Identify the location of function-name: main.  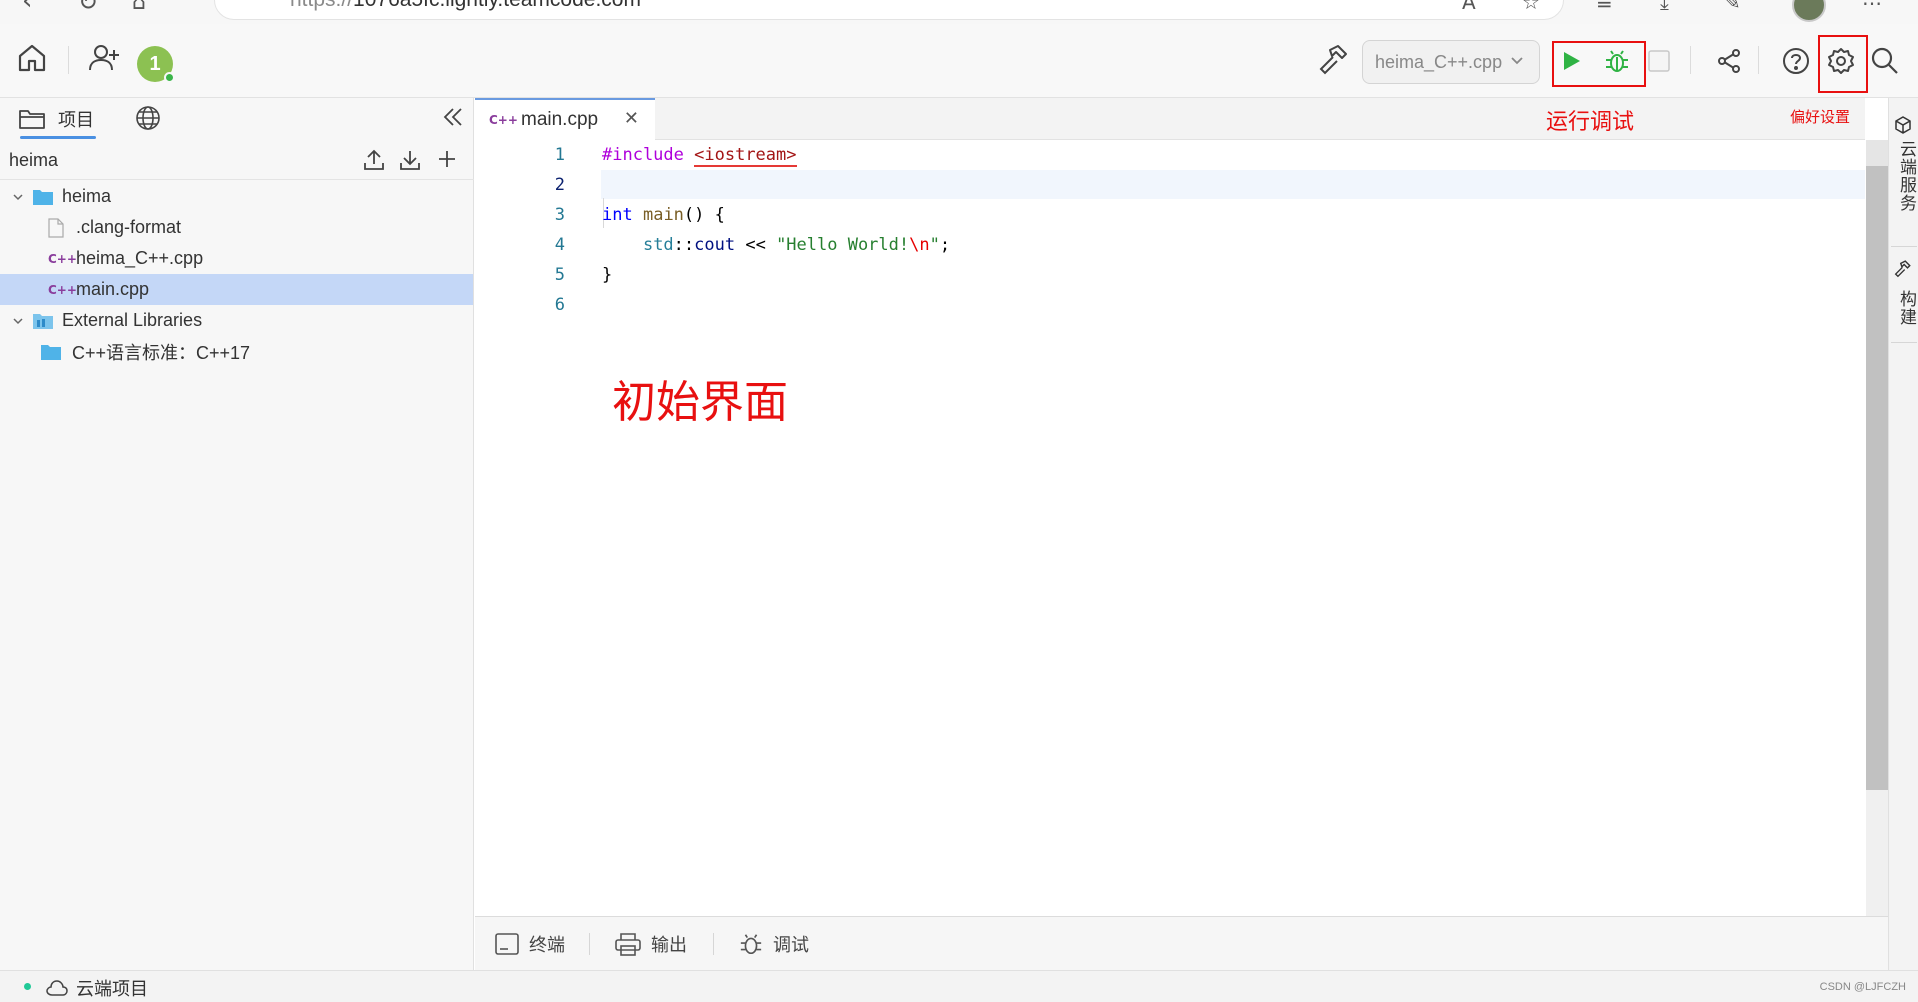
(663, 215).